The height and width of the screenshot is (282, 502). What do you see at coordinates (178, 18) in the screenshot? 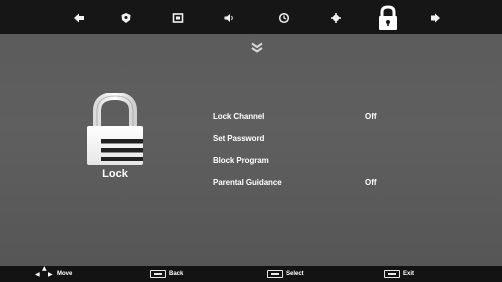
I see `setup-icon` at bounding box center [178, 18].